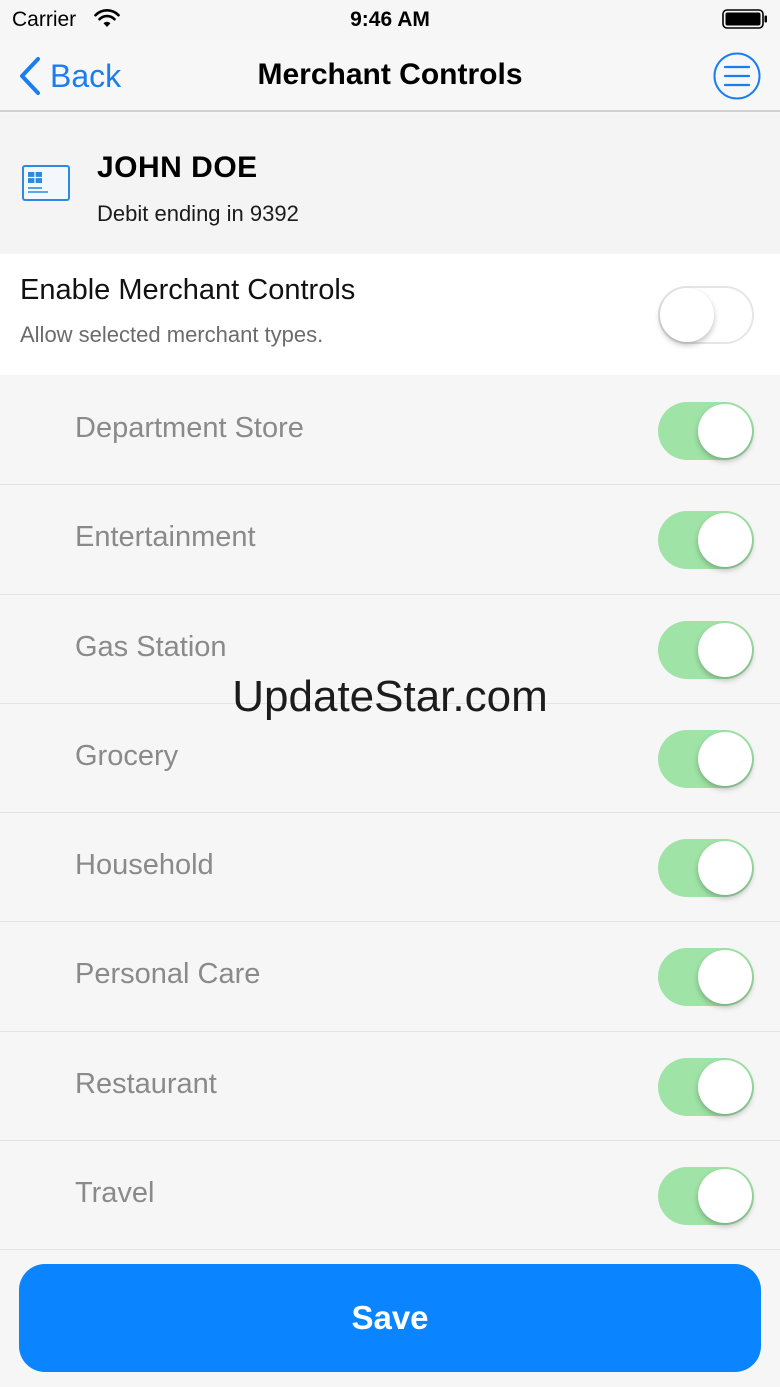  Describe the element at coordinates (390, 76) in the screenshot. I see `navigation-bar: Back Merchant Controls` at that location.